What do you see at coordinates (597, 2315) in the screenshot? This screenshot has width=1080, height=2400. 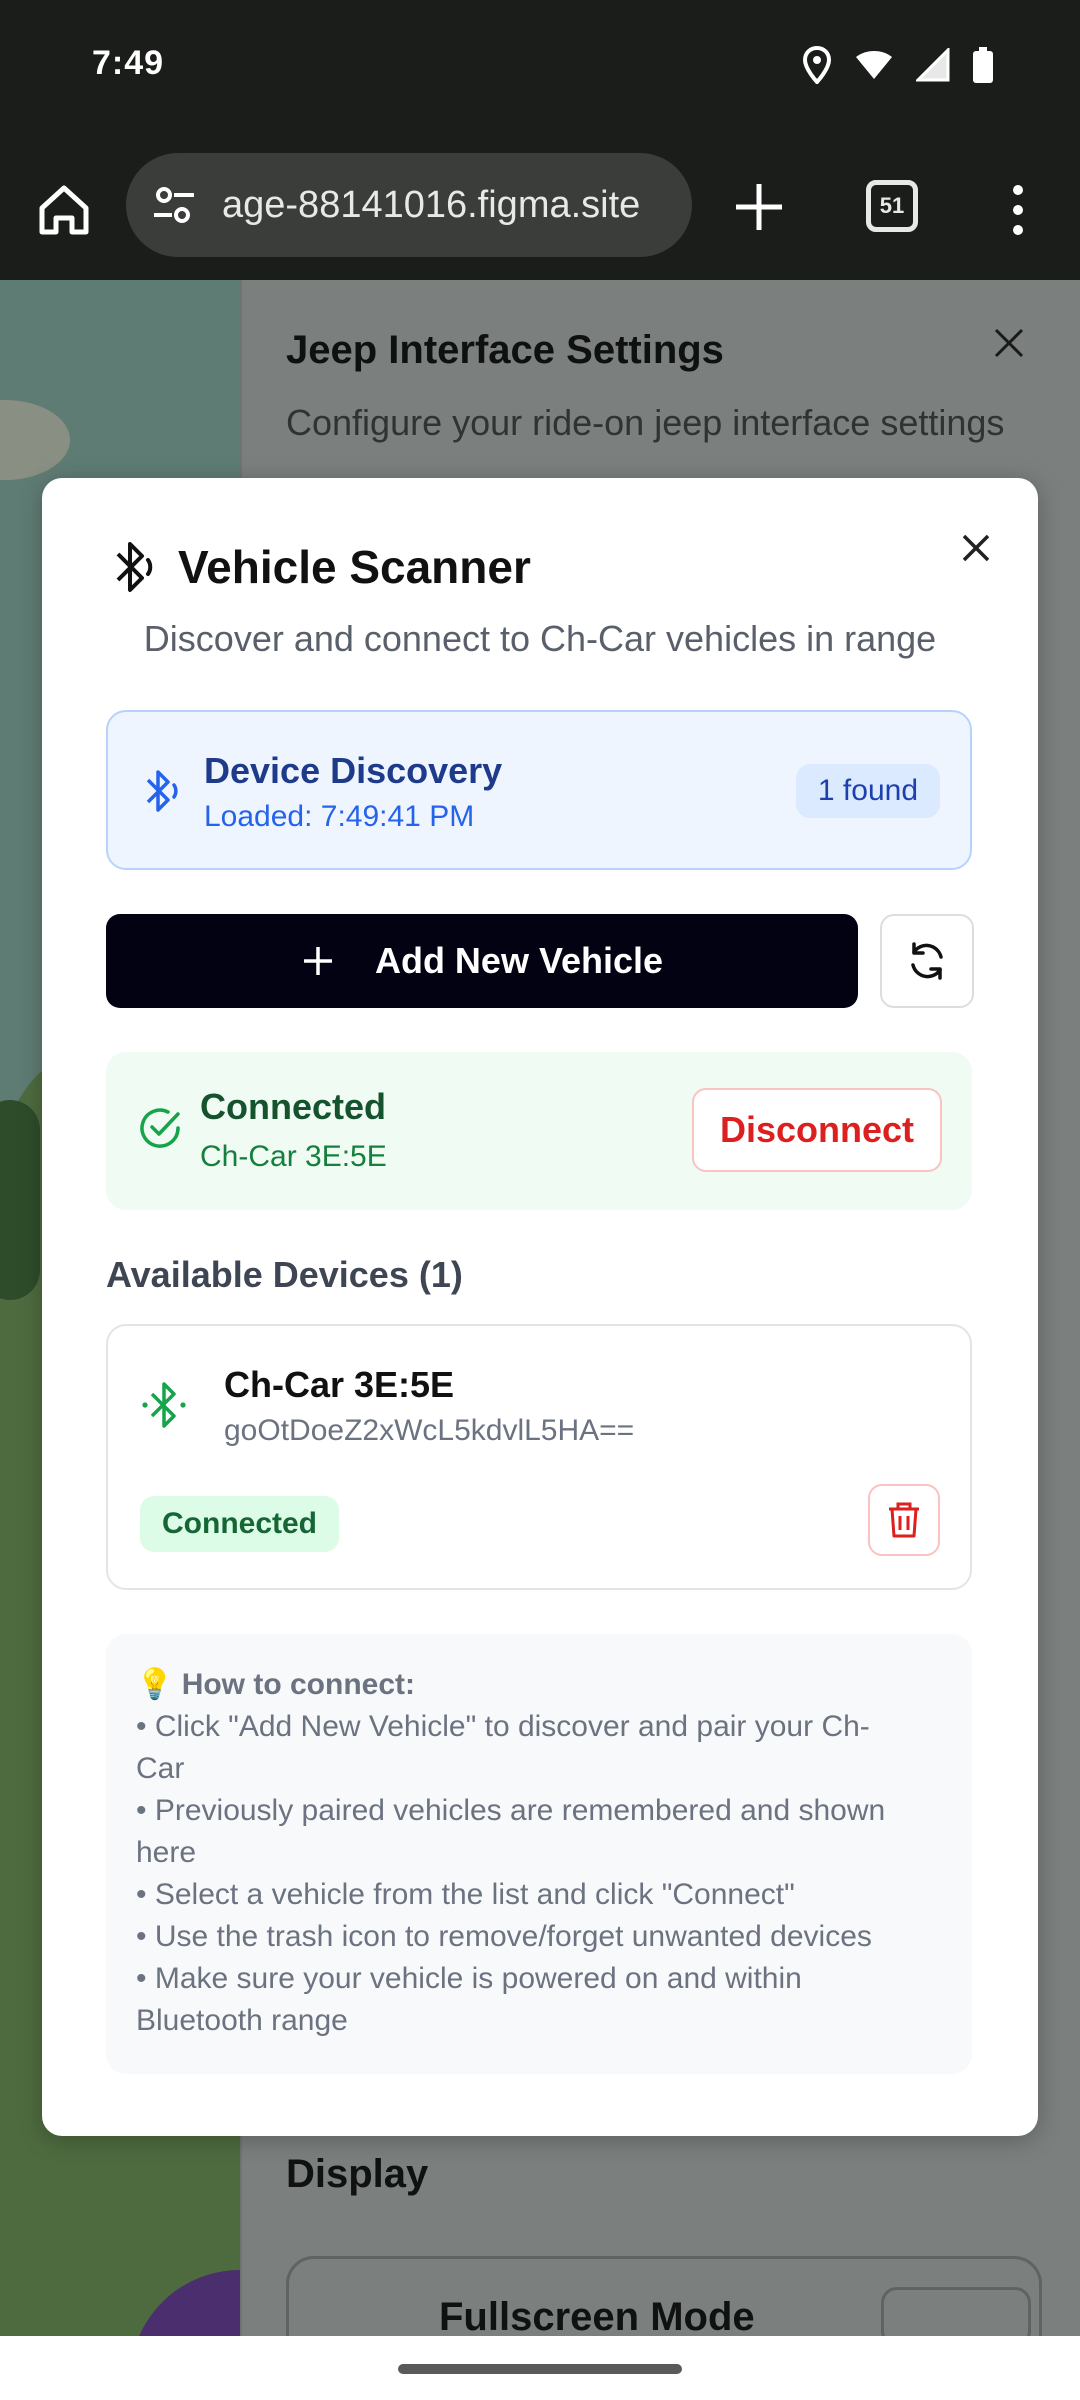 I see `fullscreen-title: Fullscreen Mode` at bounding box center [597, 2315].